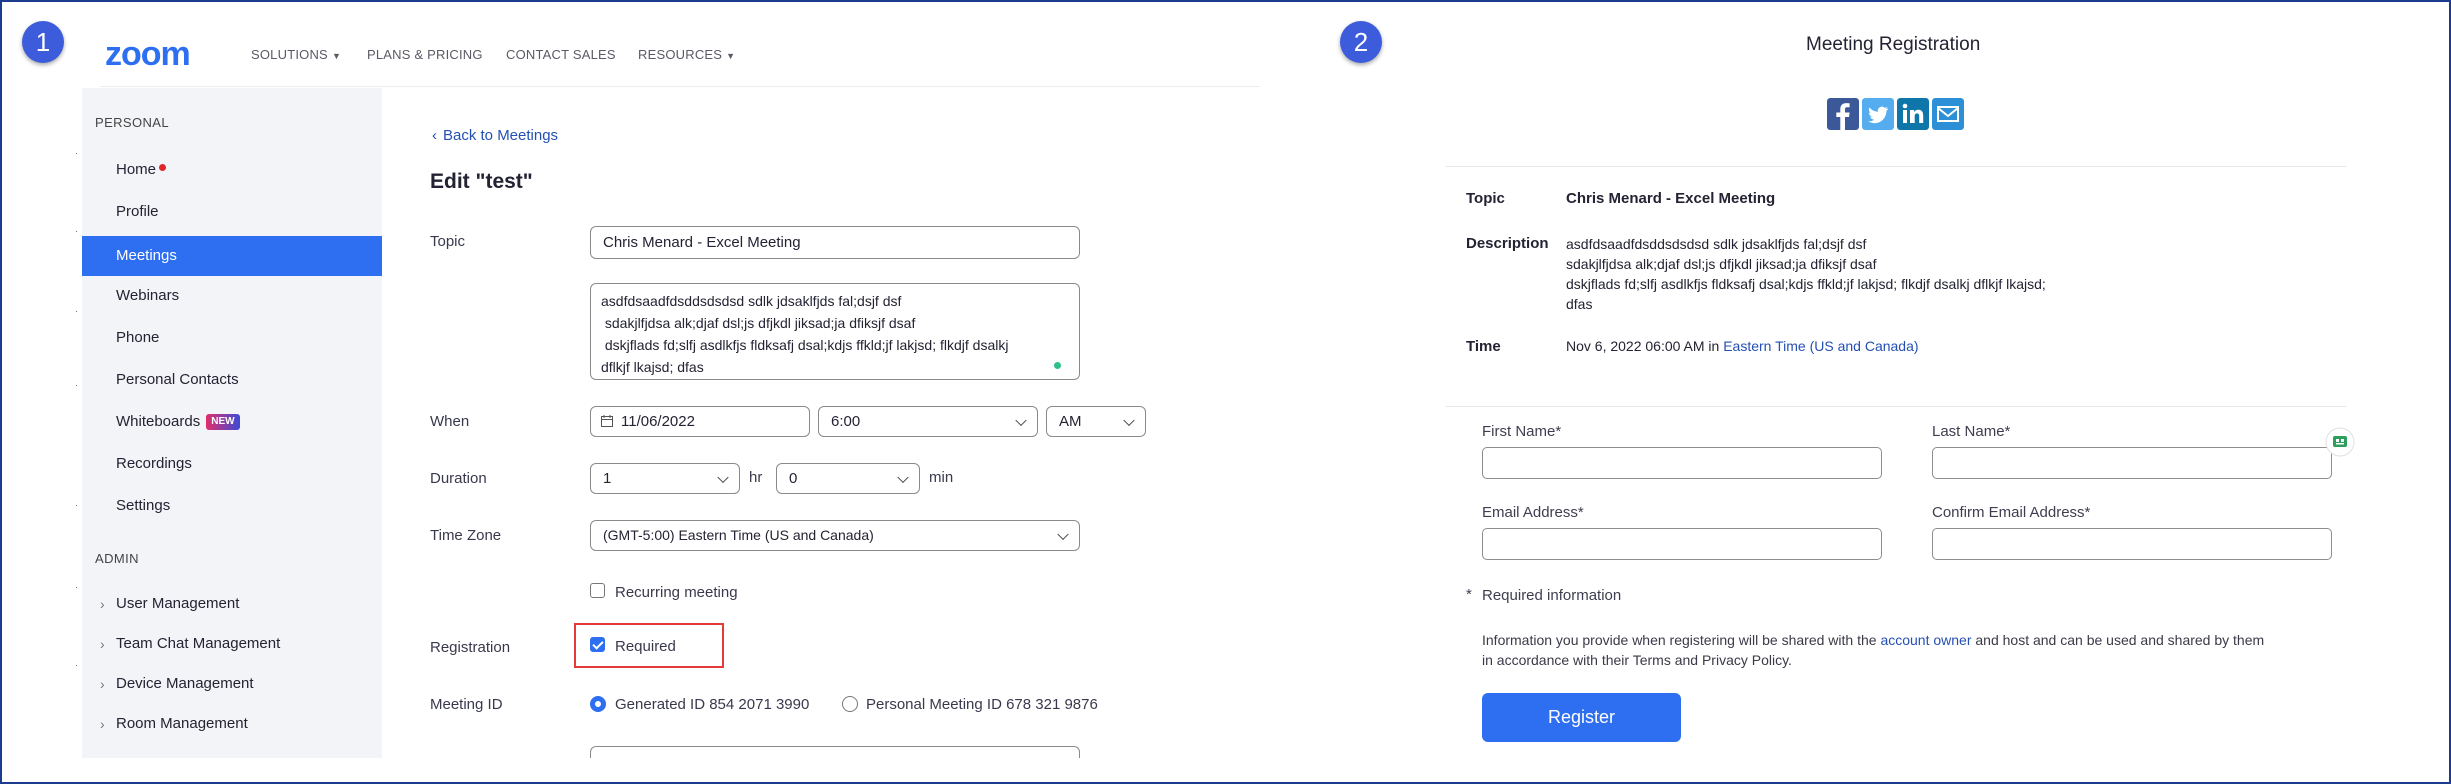  Describe the element at coordinates (43, 42) in the screenshot. I see `step-badge-1: 1` at that location.